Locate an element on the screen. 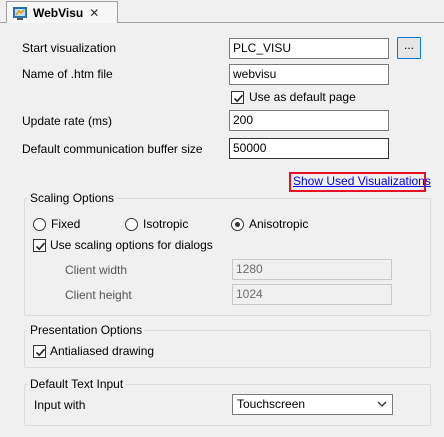 Image resolution: width=444 pixels, height=437 pixels. chevron-down-icon is located at coordinates (382, 404).